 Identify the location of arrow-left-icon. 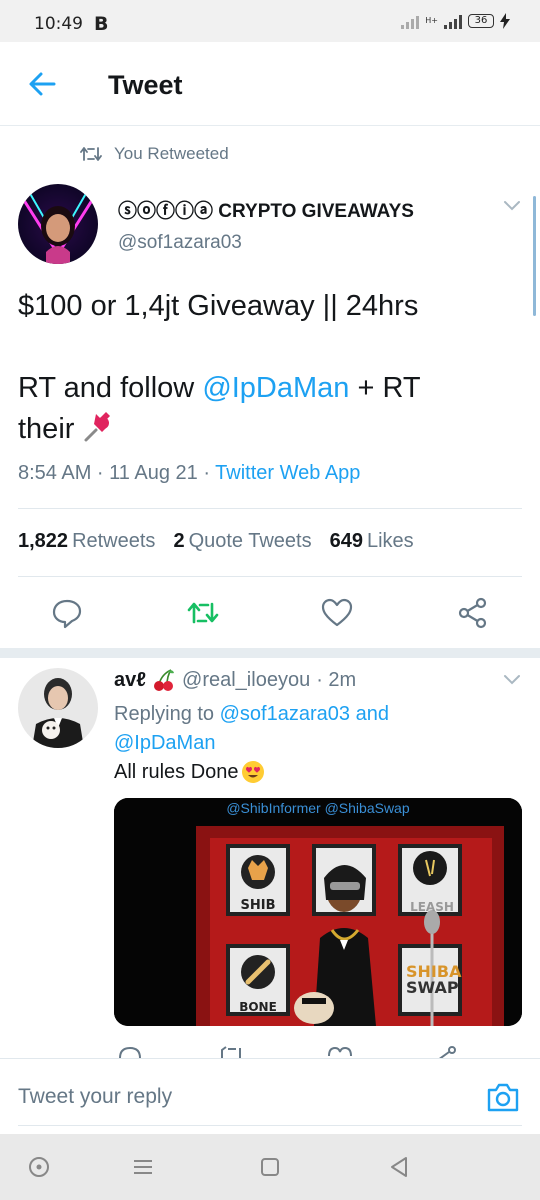
(42, 84).